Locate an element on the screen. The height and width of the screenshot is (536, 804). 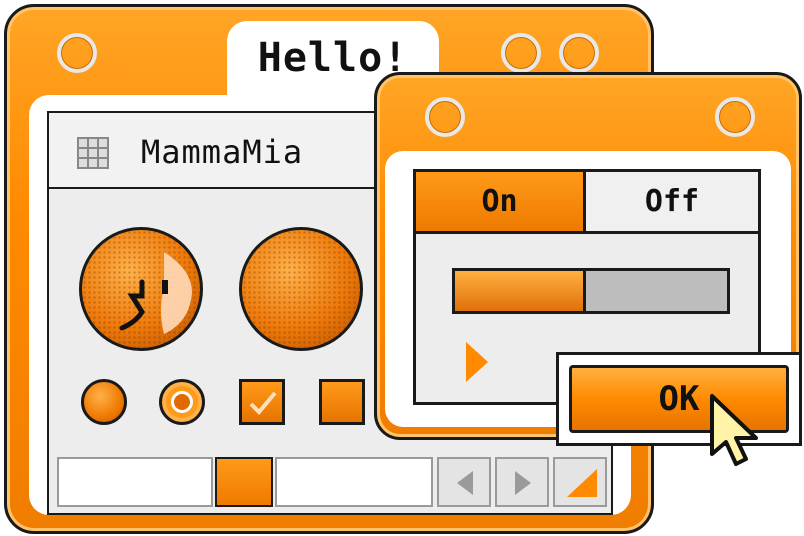
grid-icon is located at coordinates (93, 153).